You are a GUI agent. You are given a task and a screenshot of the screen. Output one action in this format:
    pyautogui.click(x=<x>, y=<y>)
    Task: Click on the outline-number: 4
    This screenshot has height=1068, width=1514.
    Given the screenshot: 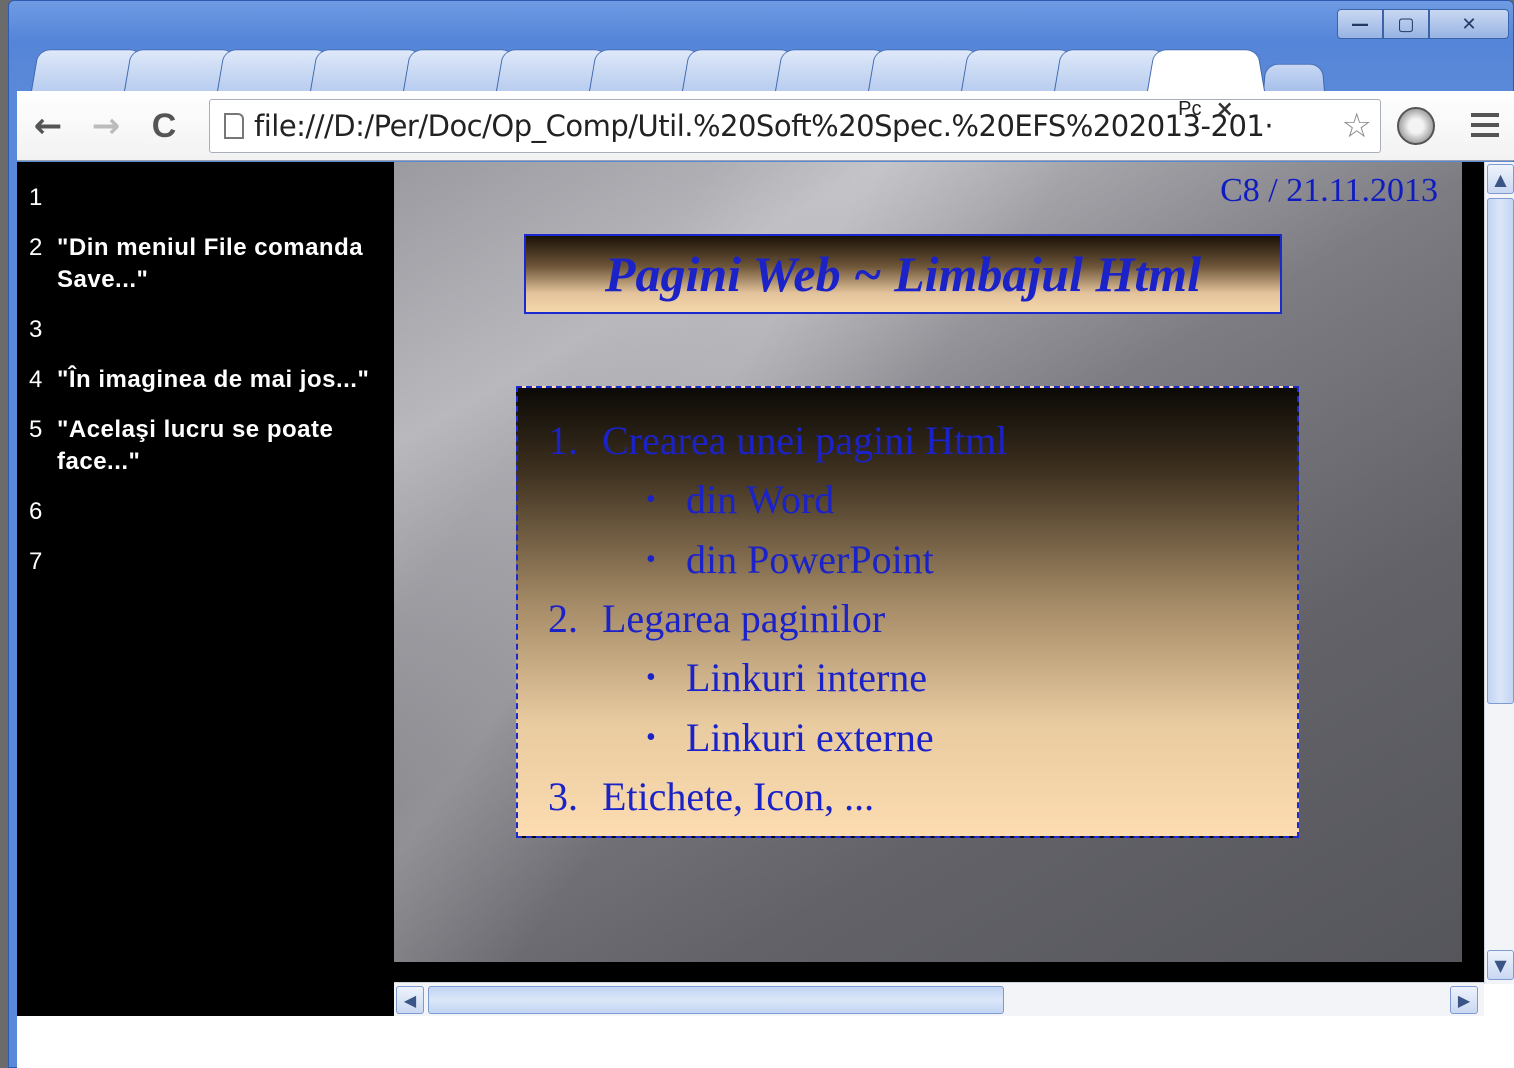 What is the action you would take?
    pyautogui.click(x=36, y=379)
    